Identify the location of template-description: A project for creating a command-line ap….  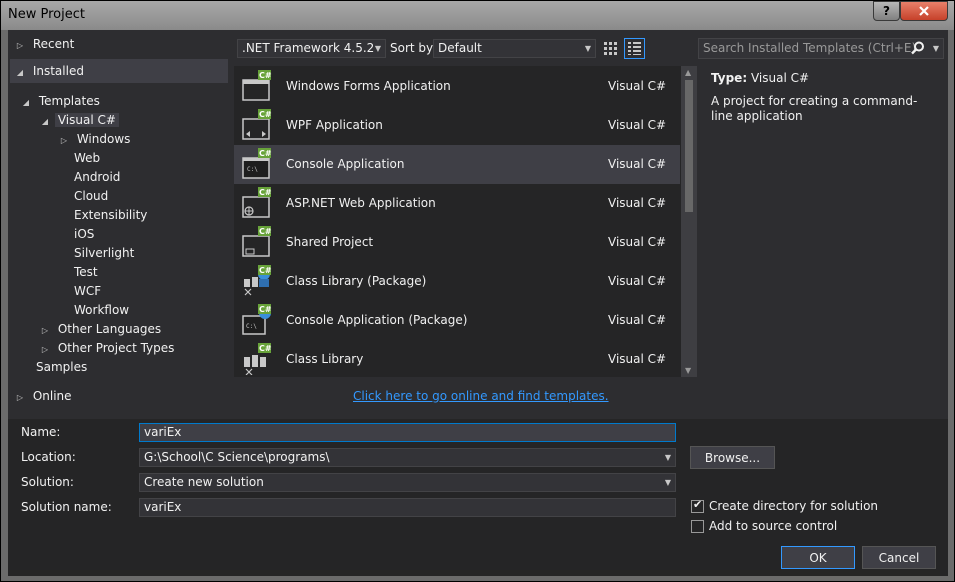
(814, 108).